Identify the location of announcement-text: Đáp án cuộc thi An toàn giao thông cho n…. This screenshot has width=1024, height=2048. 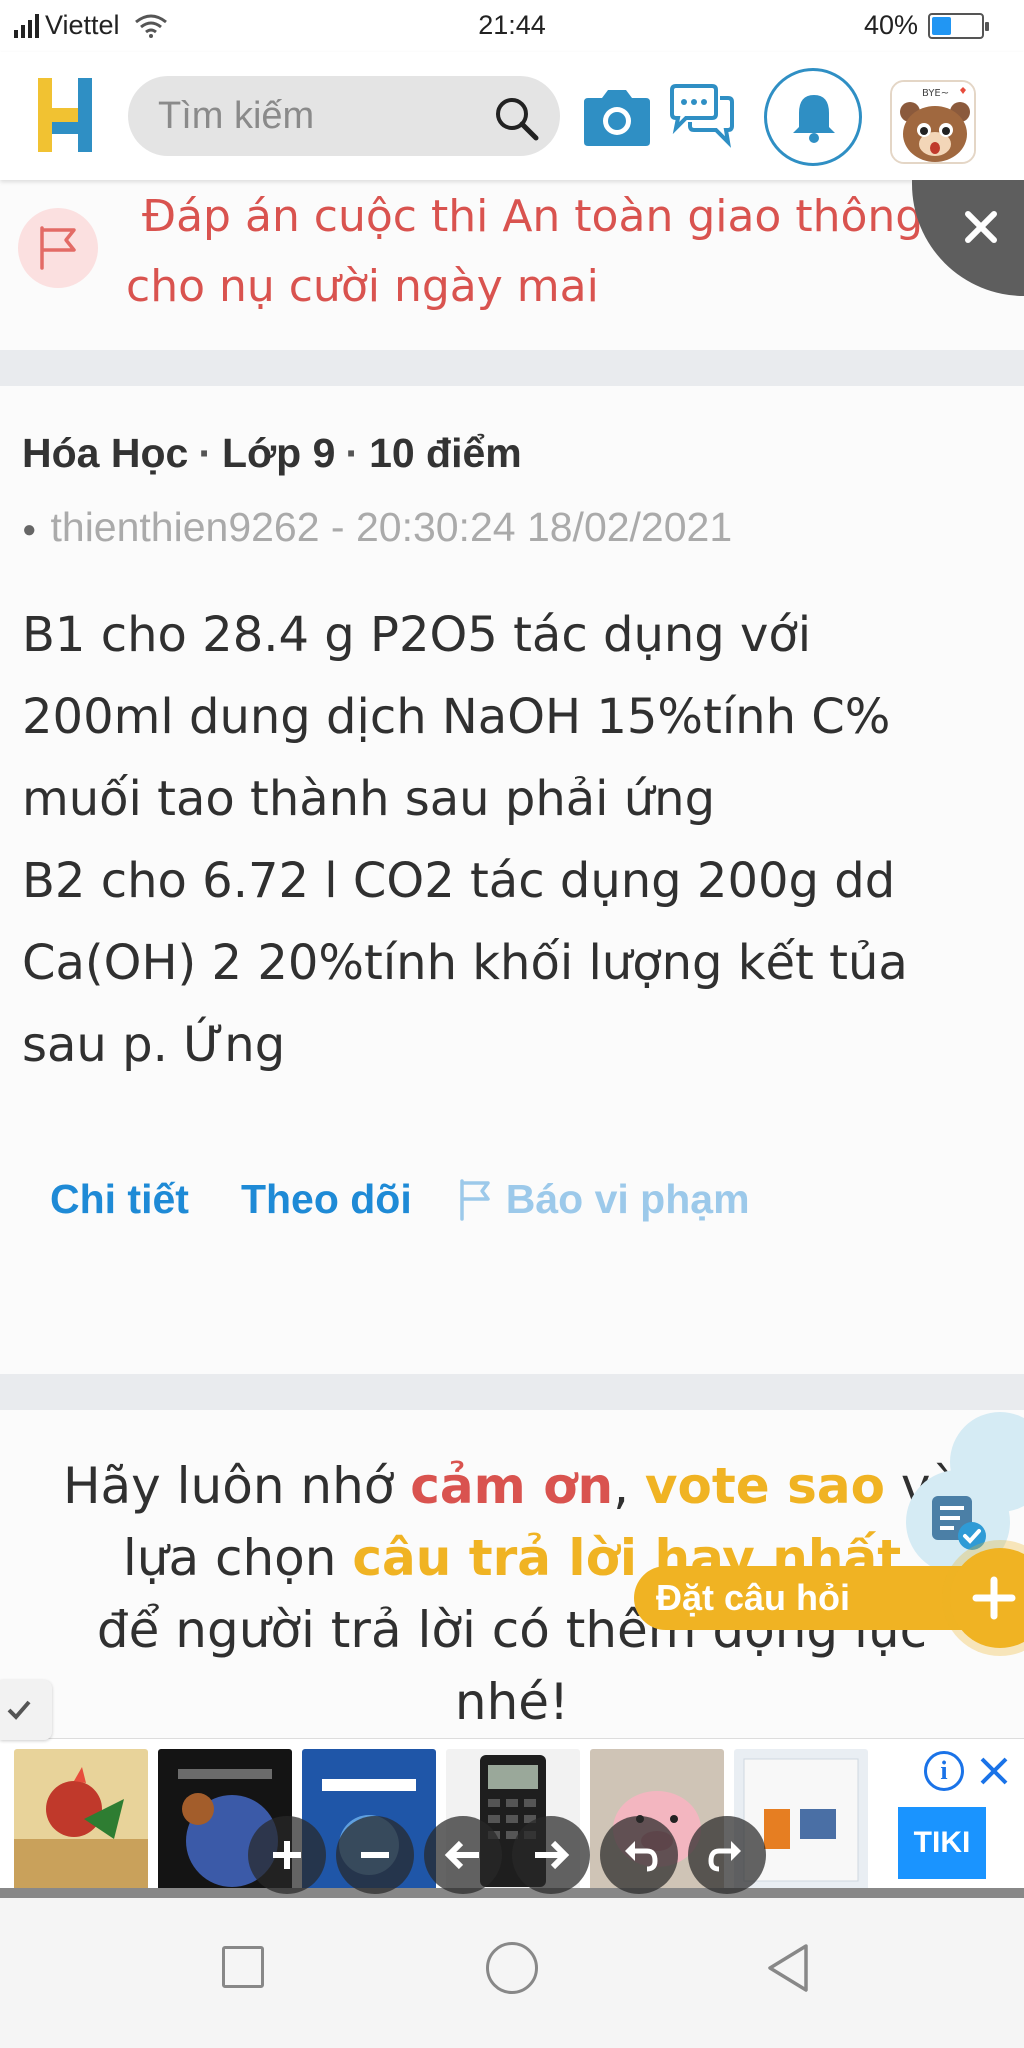
(556, 252).